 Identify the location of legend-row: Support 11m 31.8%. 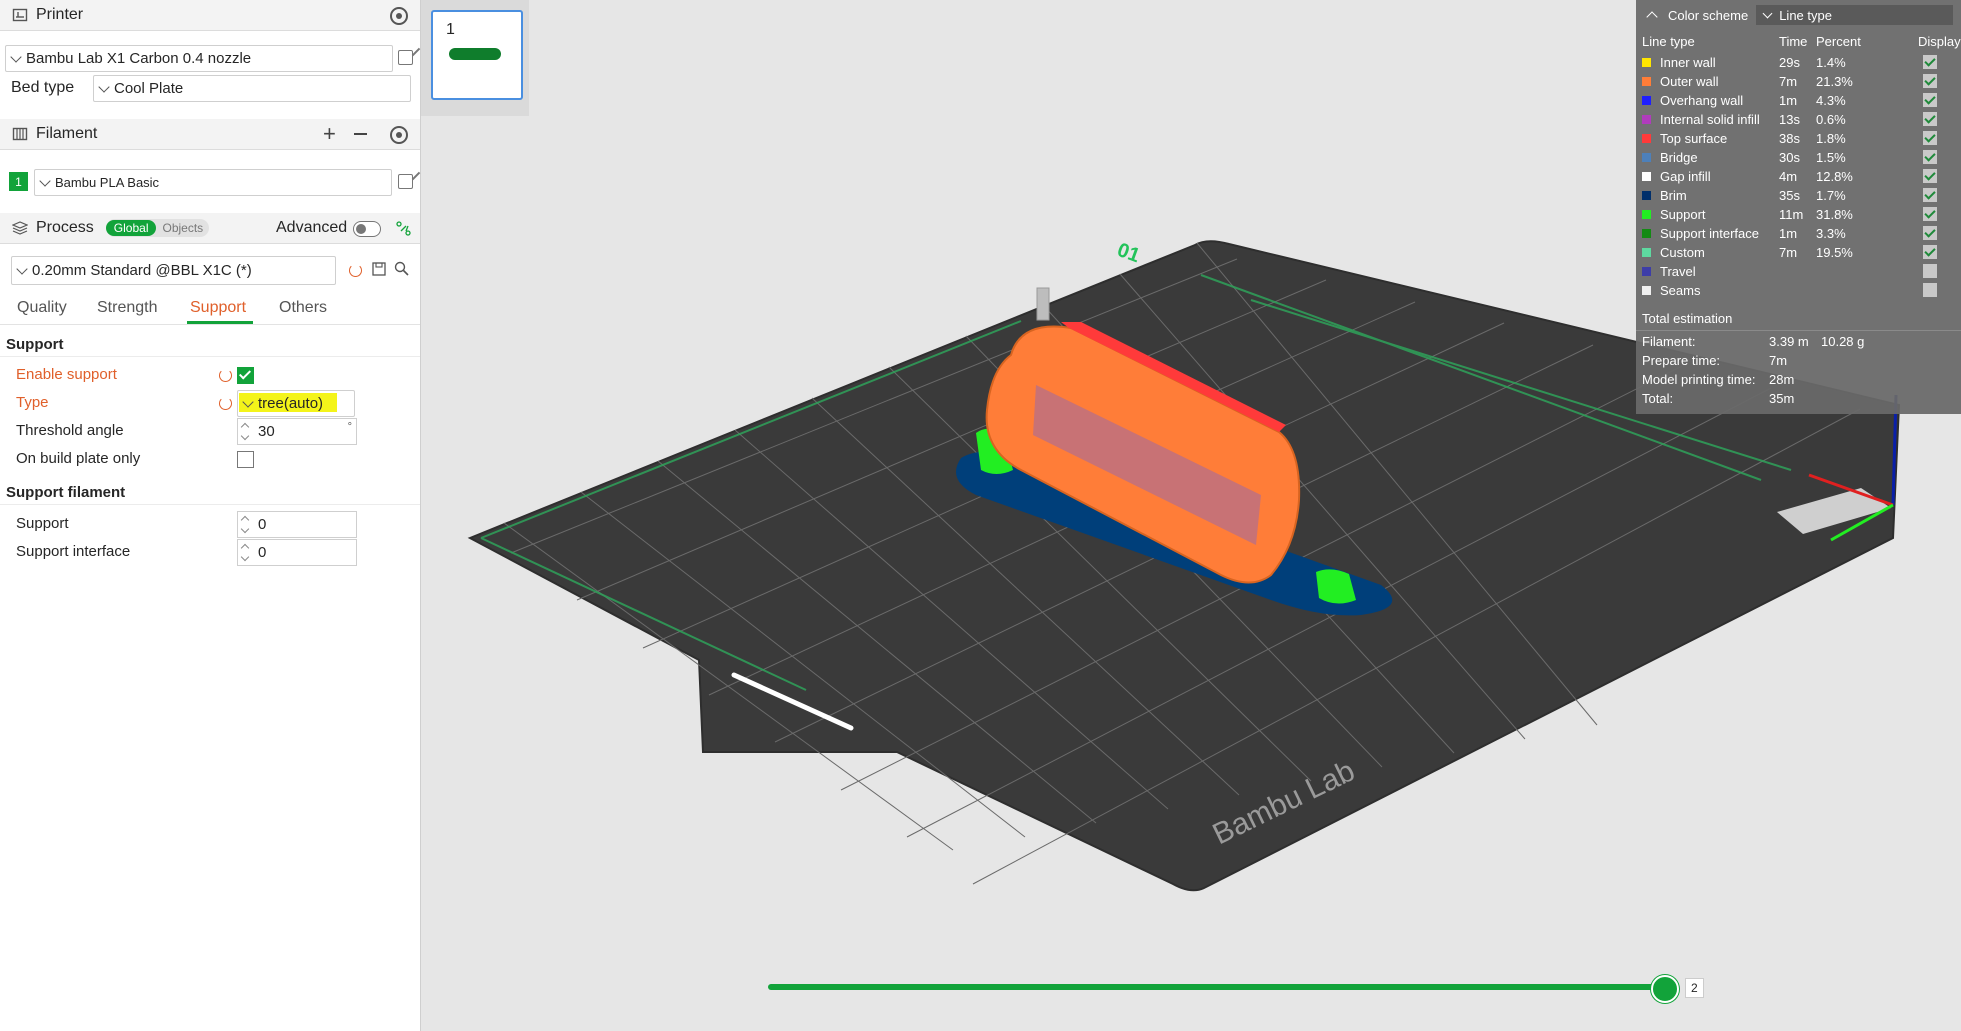
(1798, 214).